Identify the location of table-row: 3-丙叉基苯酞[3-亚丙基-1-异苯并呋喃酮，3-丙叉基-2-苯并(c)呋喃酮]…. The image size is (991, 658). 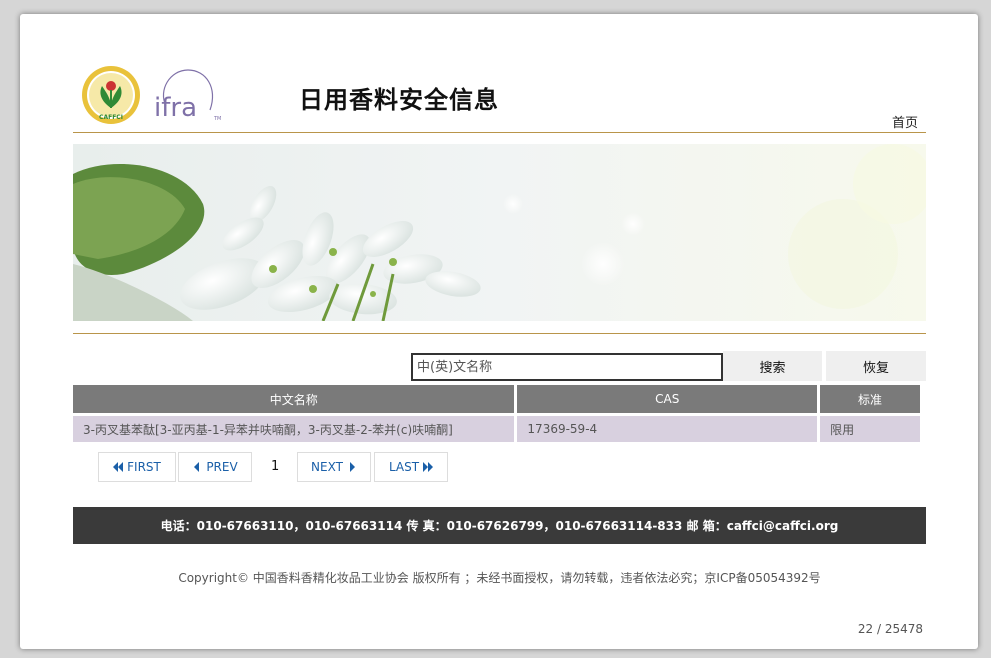
(496, 429).